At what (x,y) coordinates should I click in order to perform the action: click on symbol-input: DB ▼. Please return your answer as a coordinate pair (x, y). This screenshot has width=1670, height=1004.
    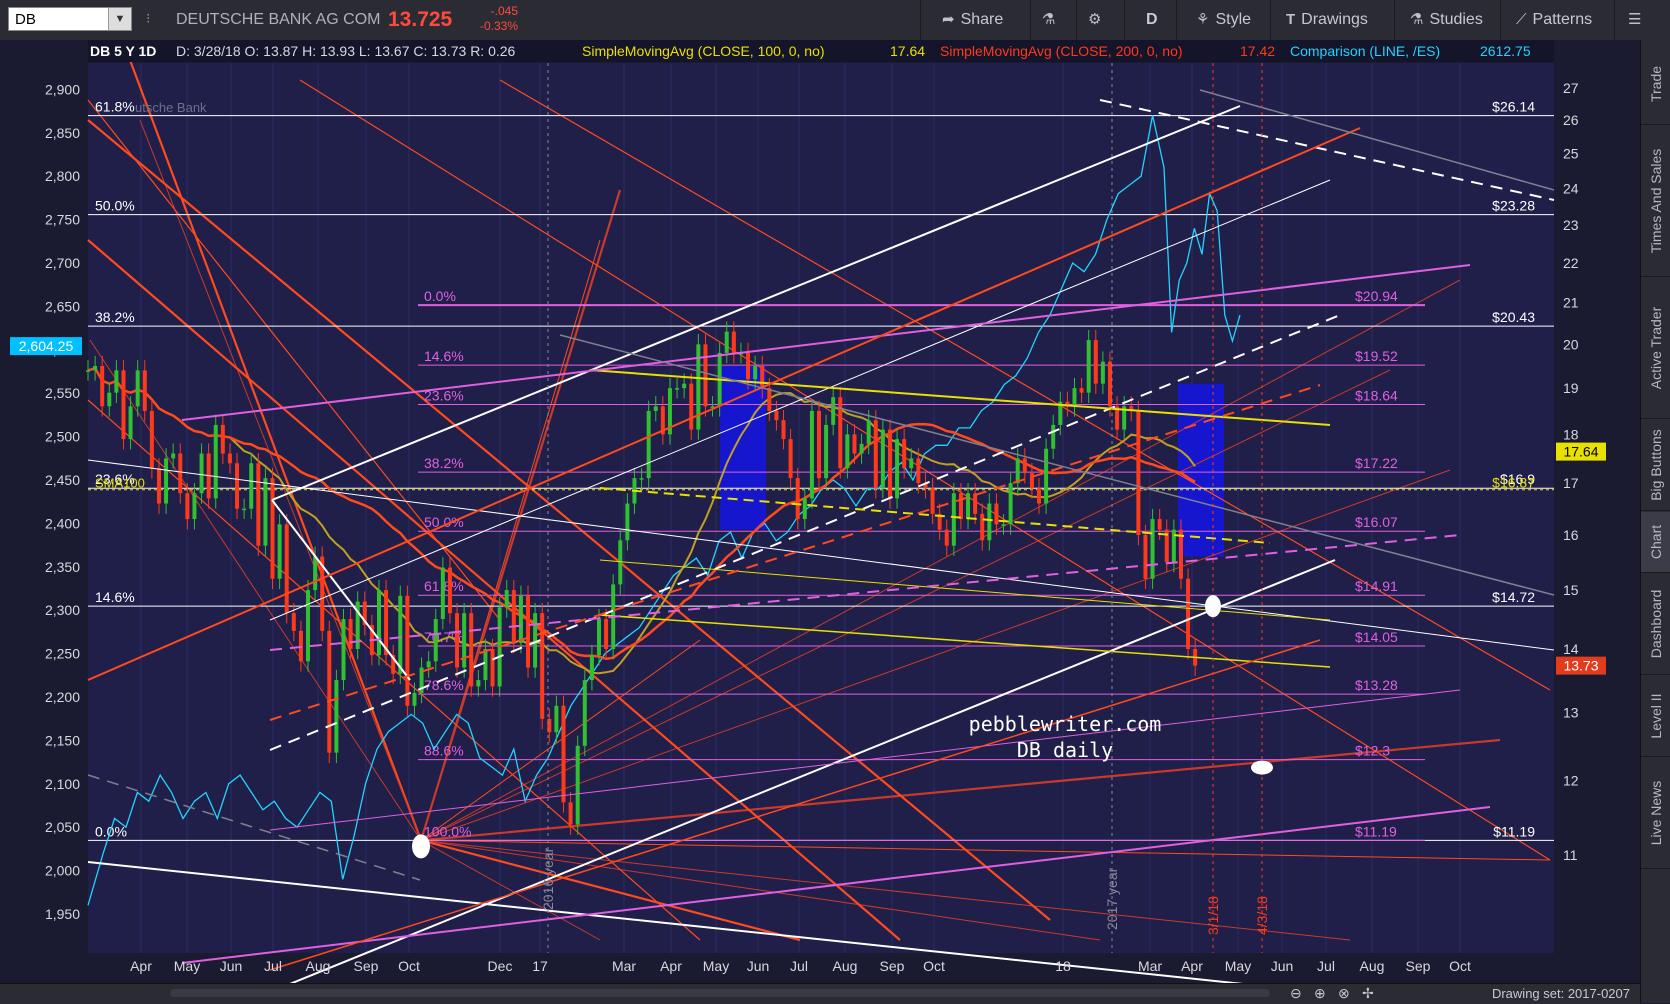
    Looking at the image, I should click on (70, 19).